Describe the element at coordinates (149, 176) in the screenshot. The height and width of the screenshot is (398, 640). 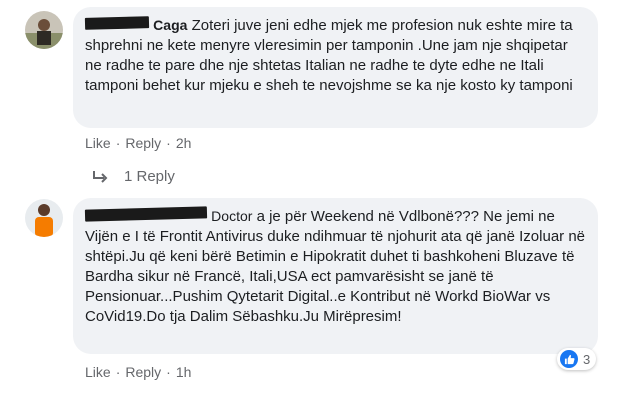
I see `replies-count-label: 1 Reply` at that location.